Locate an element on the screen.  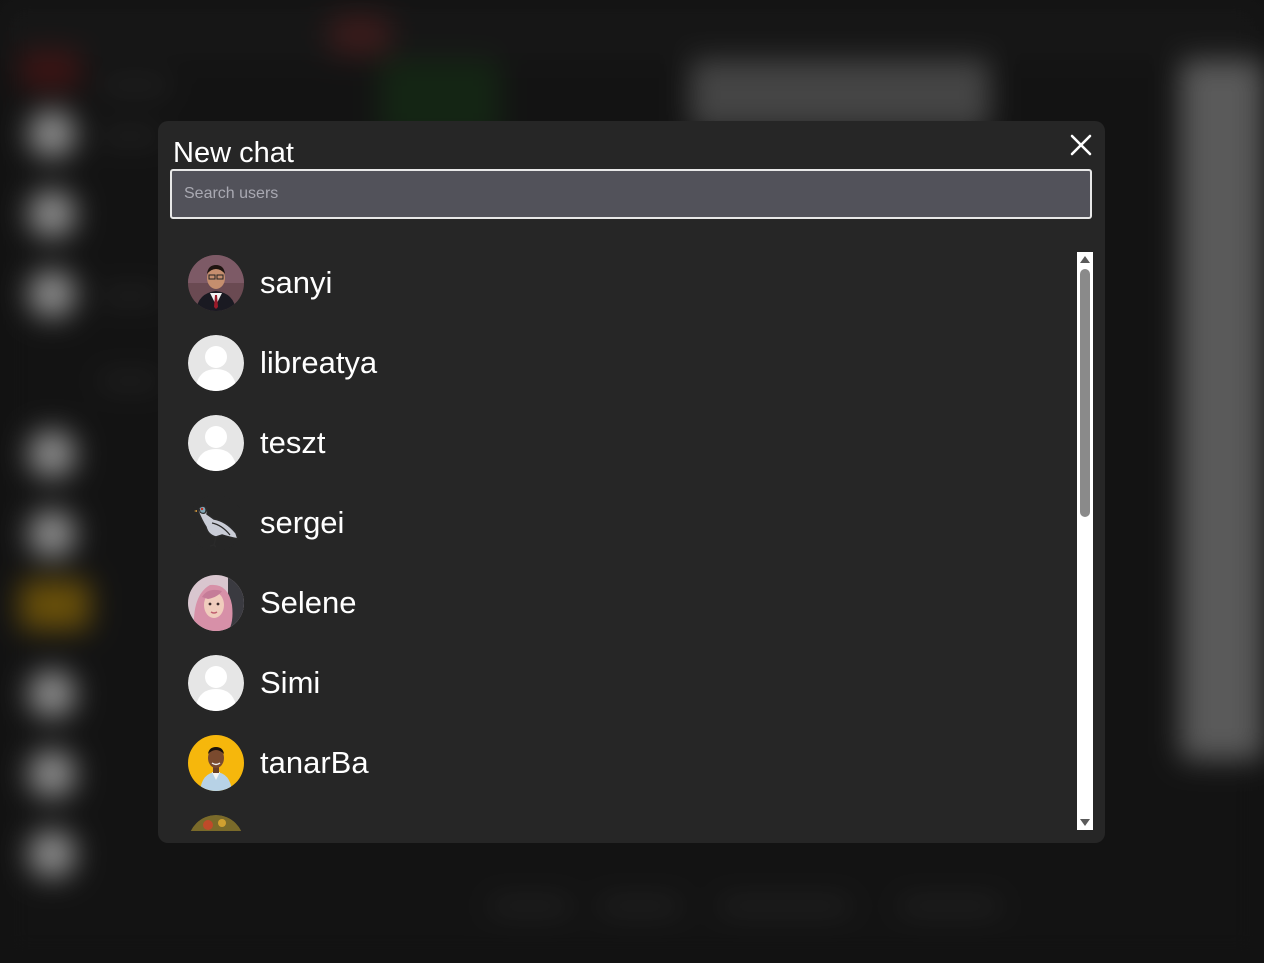
user-item-selene: Selene is located at coordinates (626, 603).